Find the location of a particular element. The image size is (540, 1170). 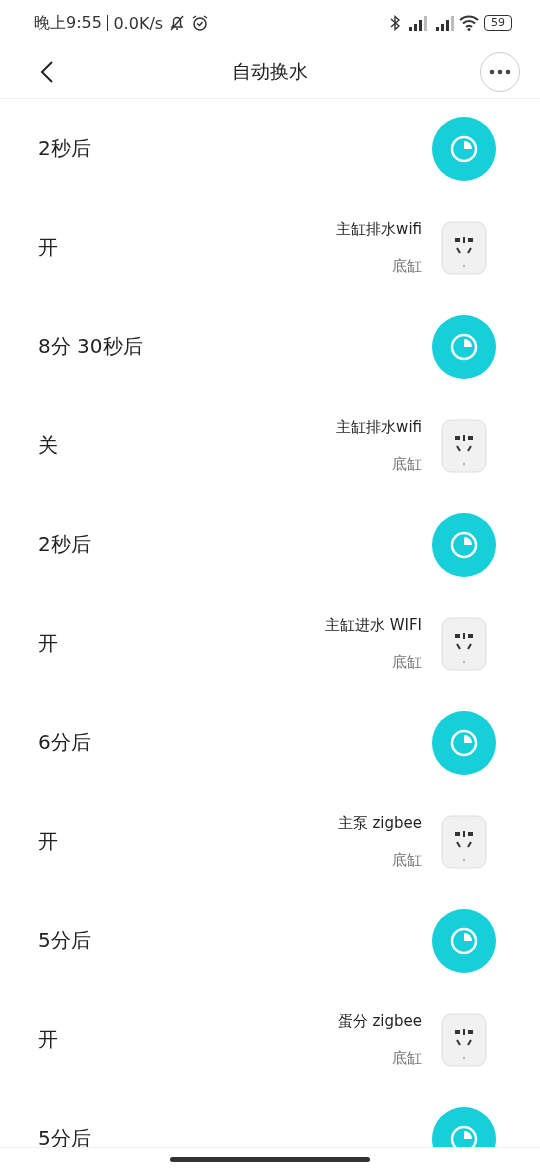

network-speed: 0.0K/s is located at coordinates (138, 23).